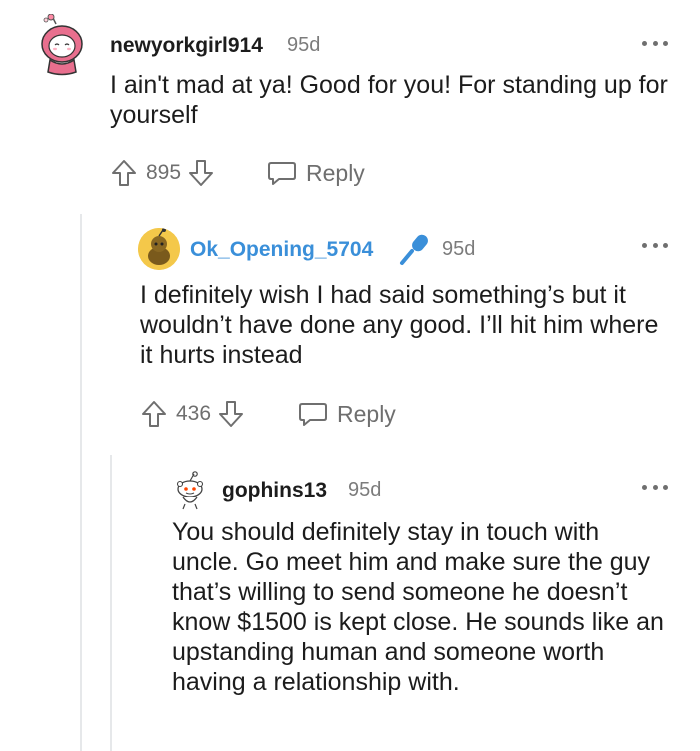 Image resolution: width=700 pixels, height=751 pixels. What do you see at coordinates (186, 46) in the screenshot?
I see `username: newyorkgirl914` at bounding box center [186, 46].